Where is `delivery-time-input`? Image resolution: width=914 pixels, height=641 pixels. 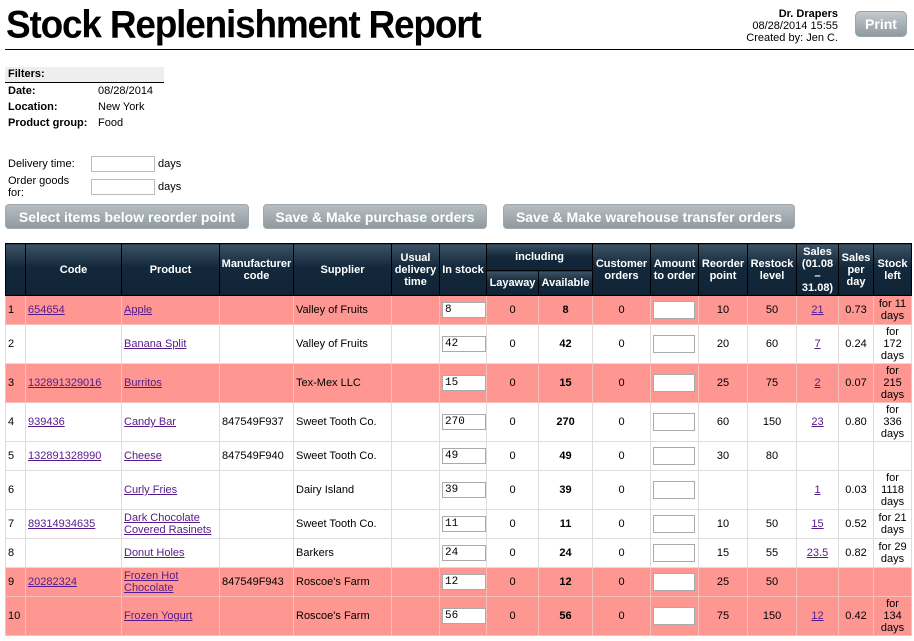
delivery-time-input is located at coordinates (123, 164).